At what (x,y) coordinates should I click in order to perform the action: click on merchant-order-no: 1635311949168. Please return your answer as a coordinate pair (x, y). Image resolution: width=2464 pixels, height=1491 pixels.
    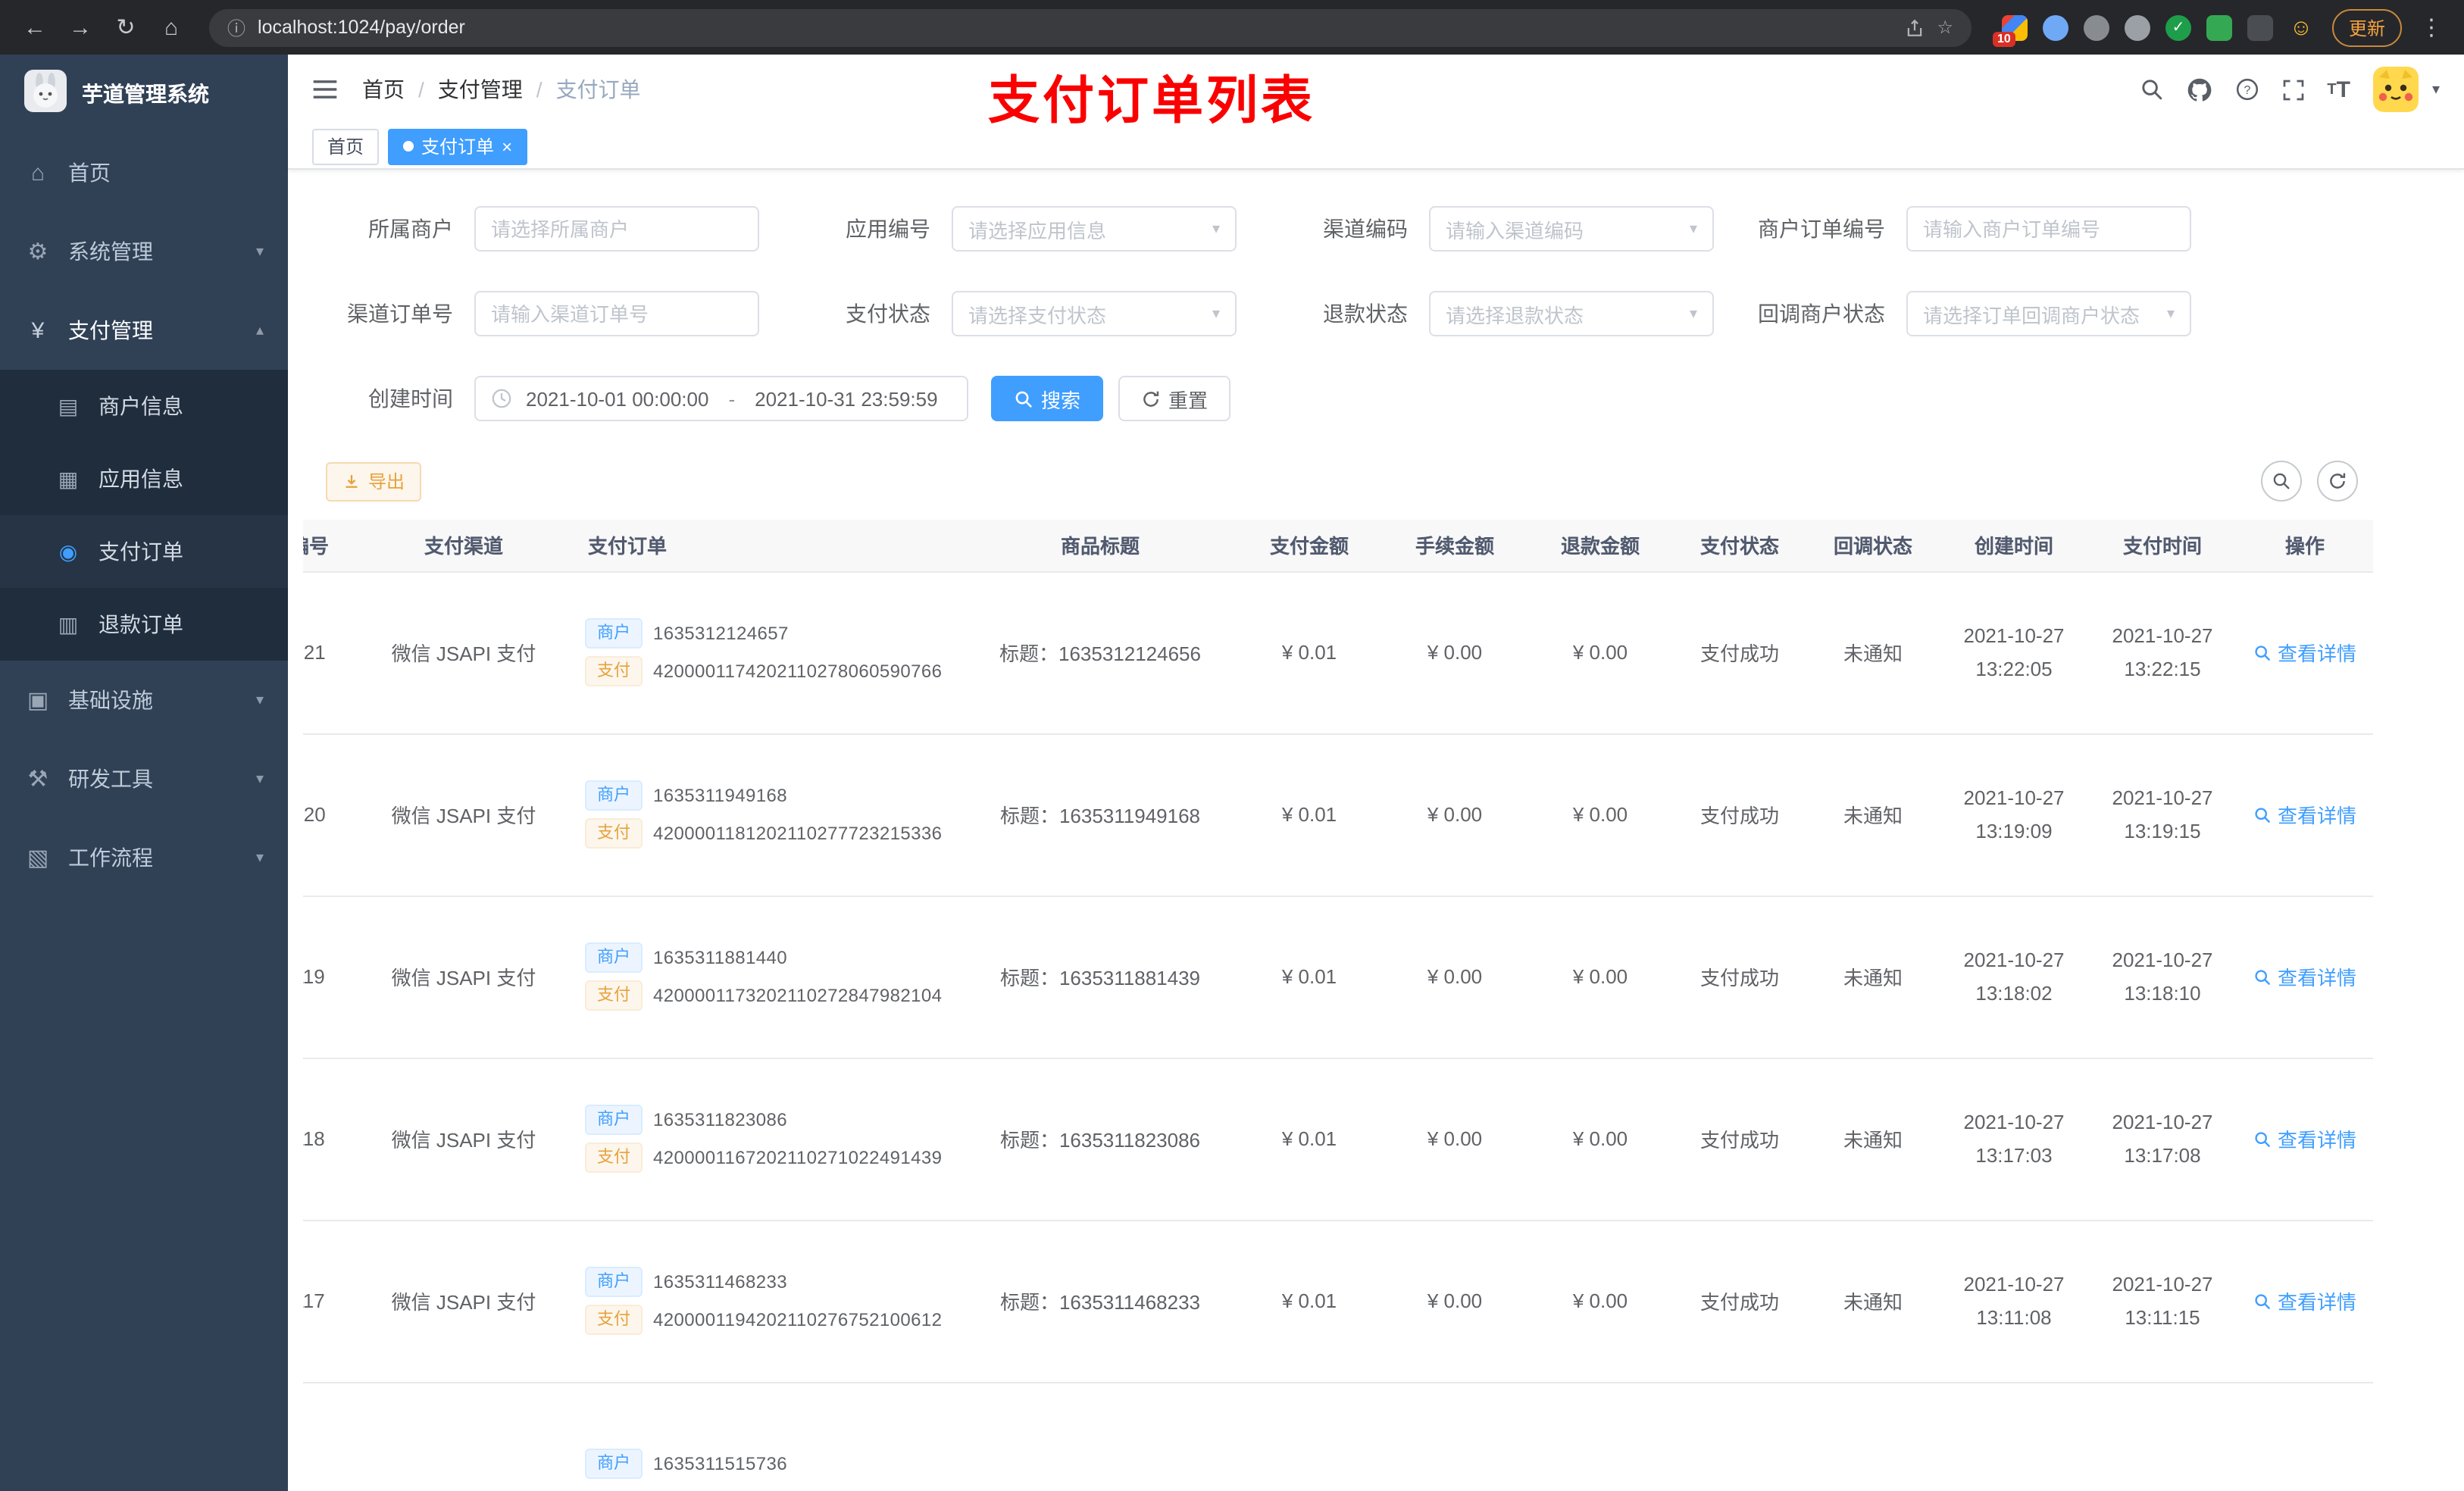
    Looking at the image, I should click on (720, 795).